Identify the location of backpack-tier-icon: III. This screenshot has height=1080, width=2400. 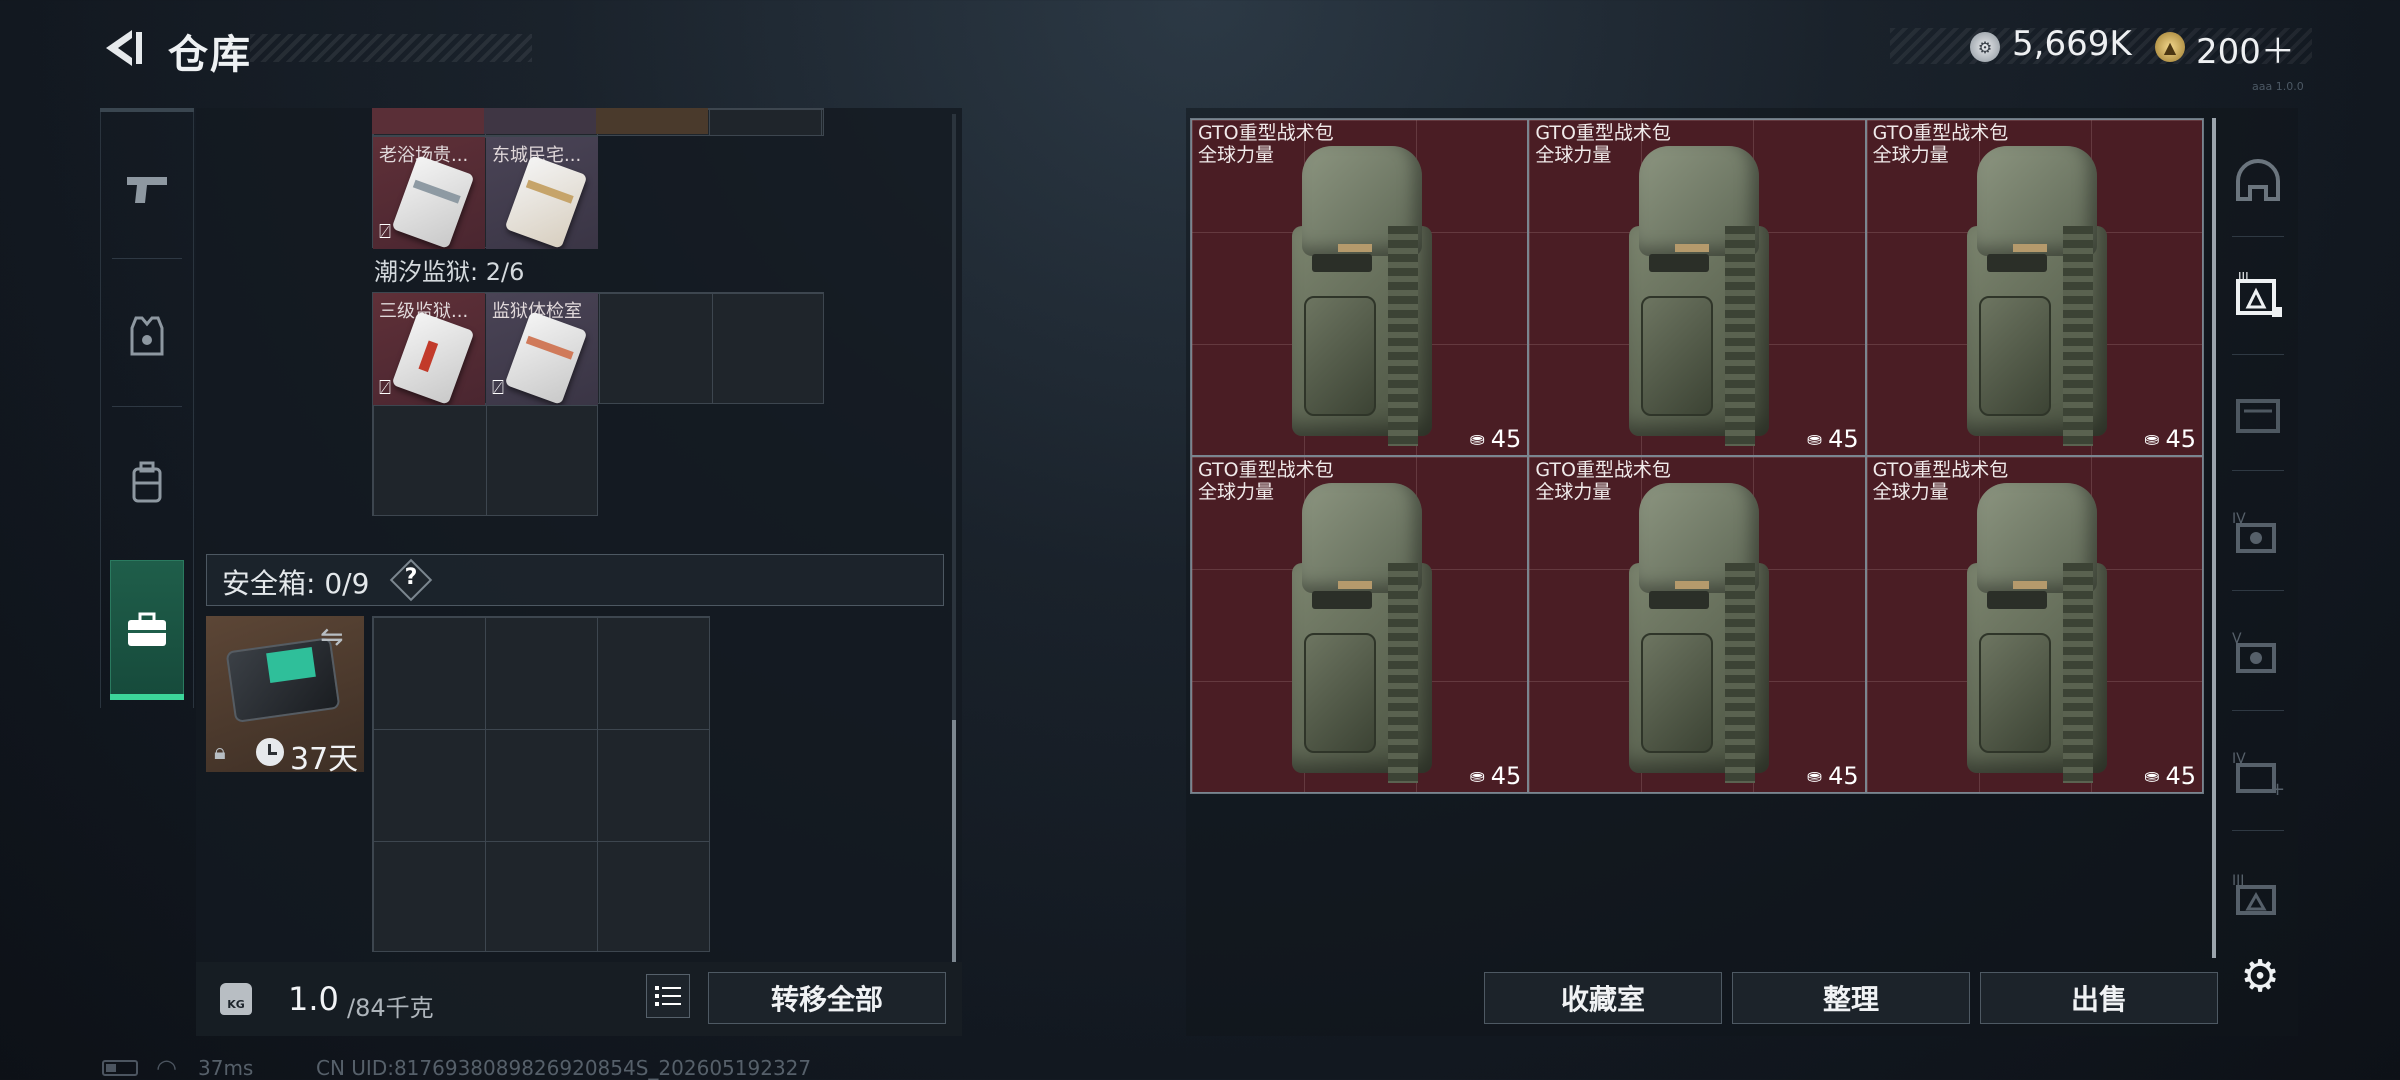
(2258, 295).